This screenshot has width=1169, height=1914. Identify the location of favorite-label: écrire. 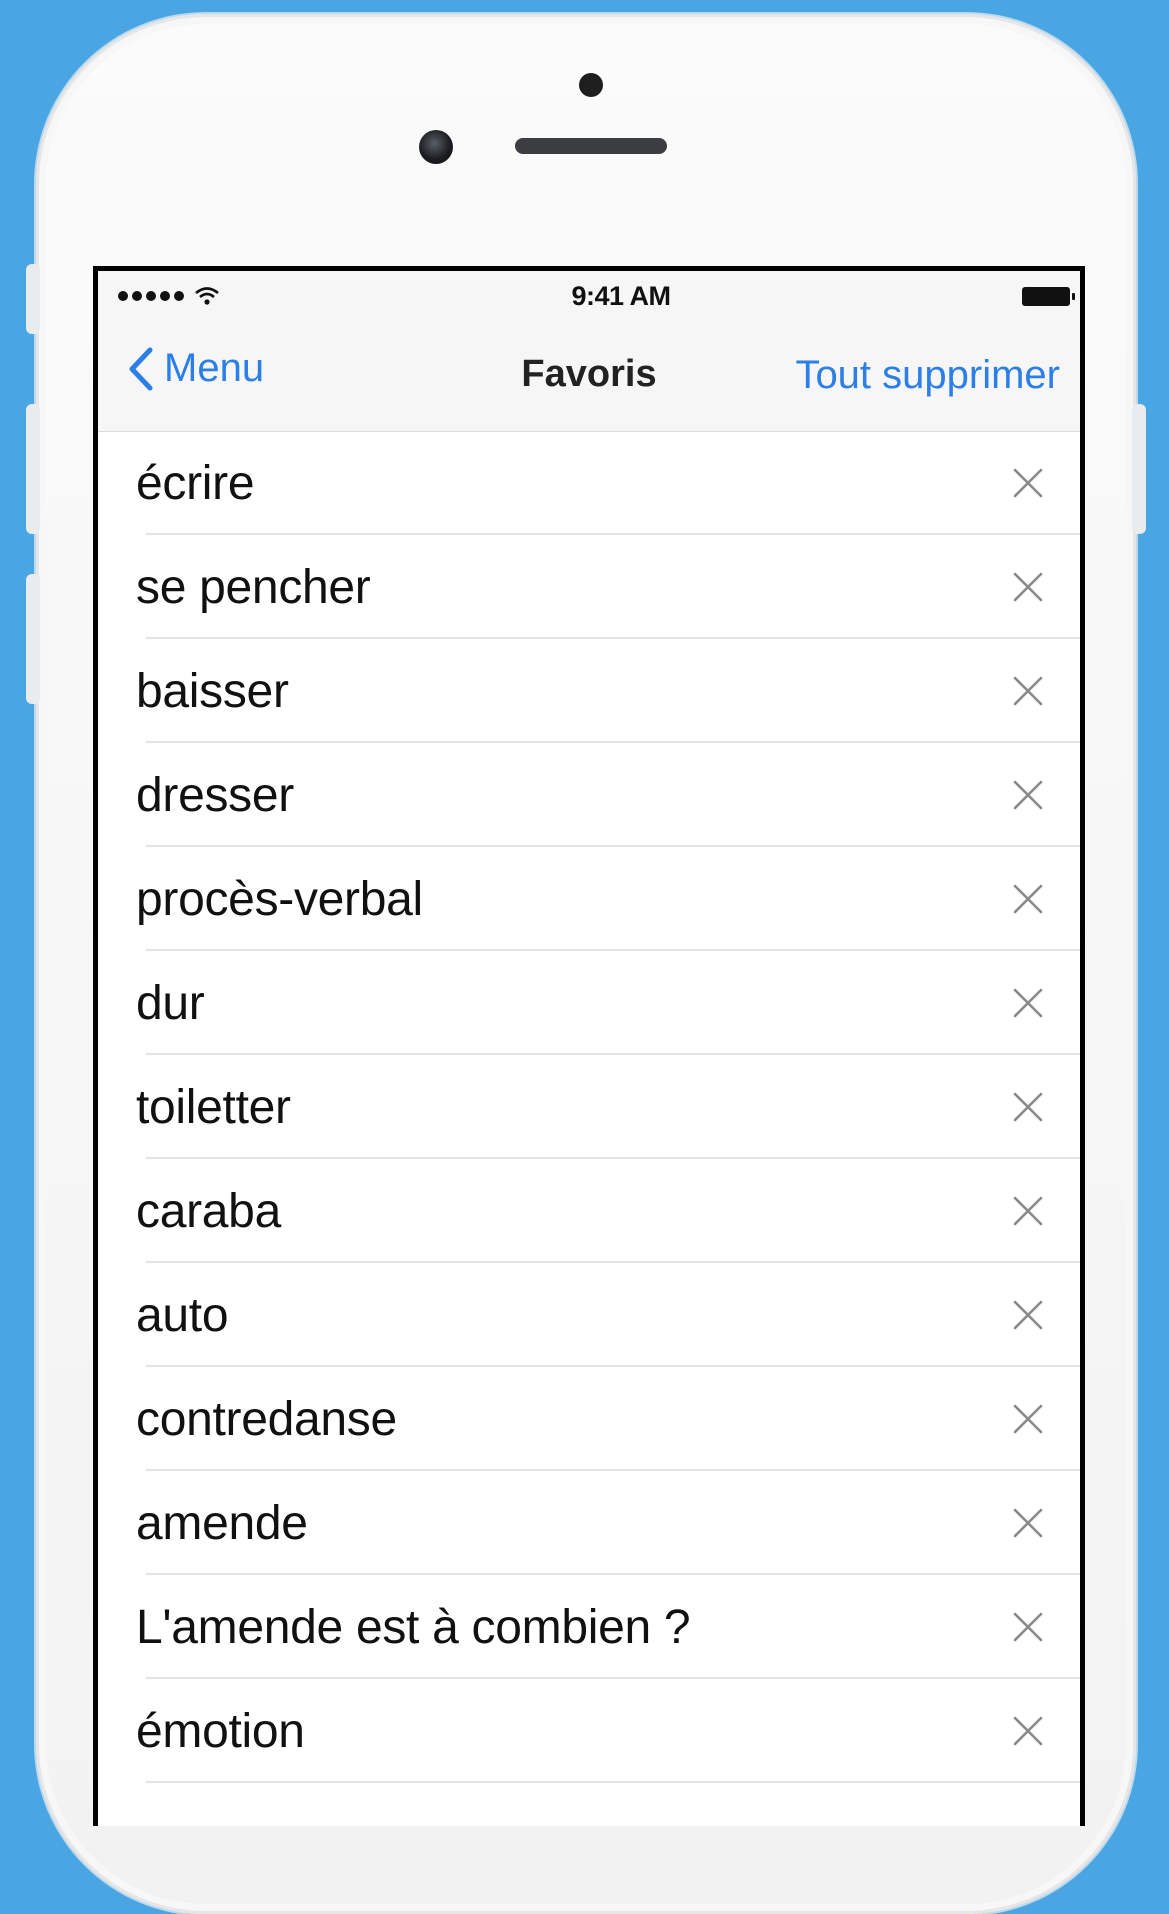
(195, 483).